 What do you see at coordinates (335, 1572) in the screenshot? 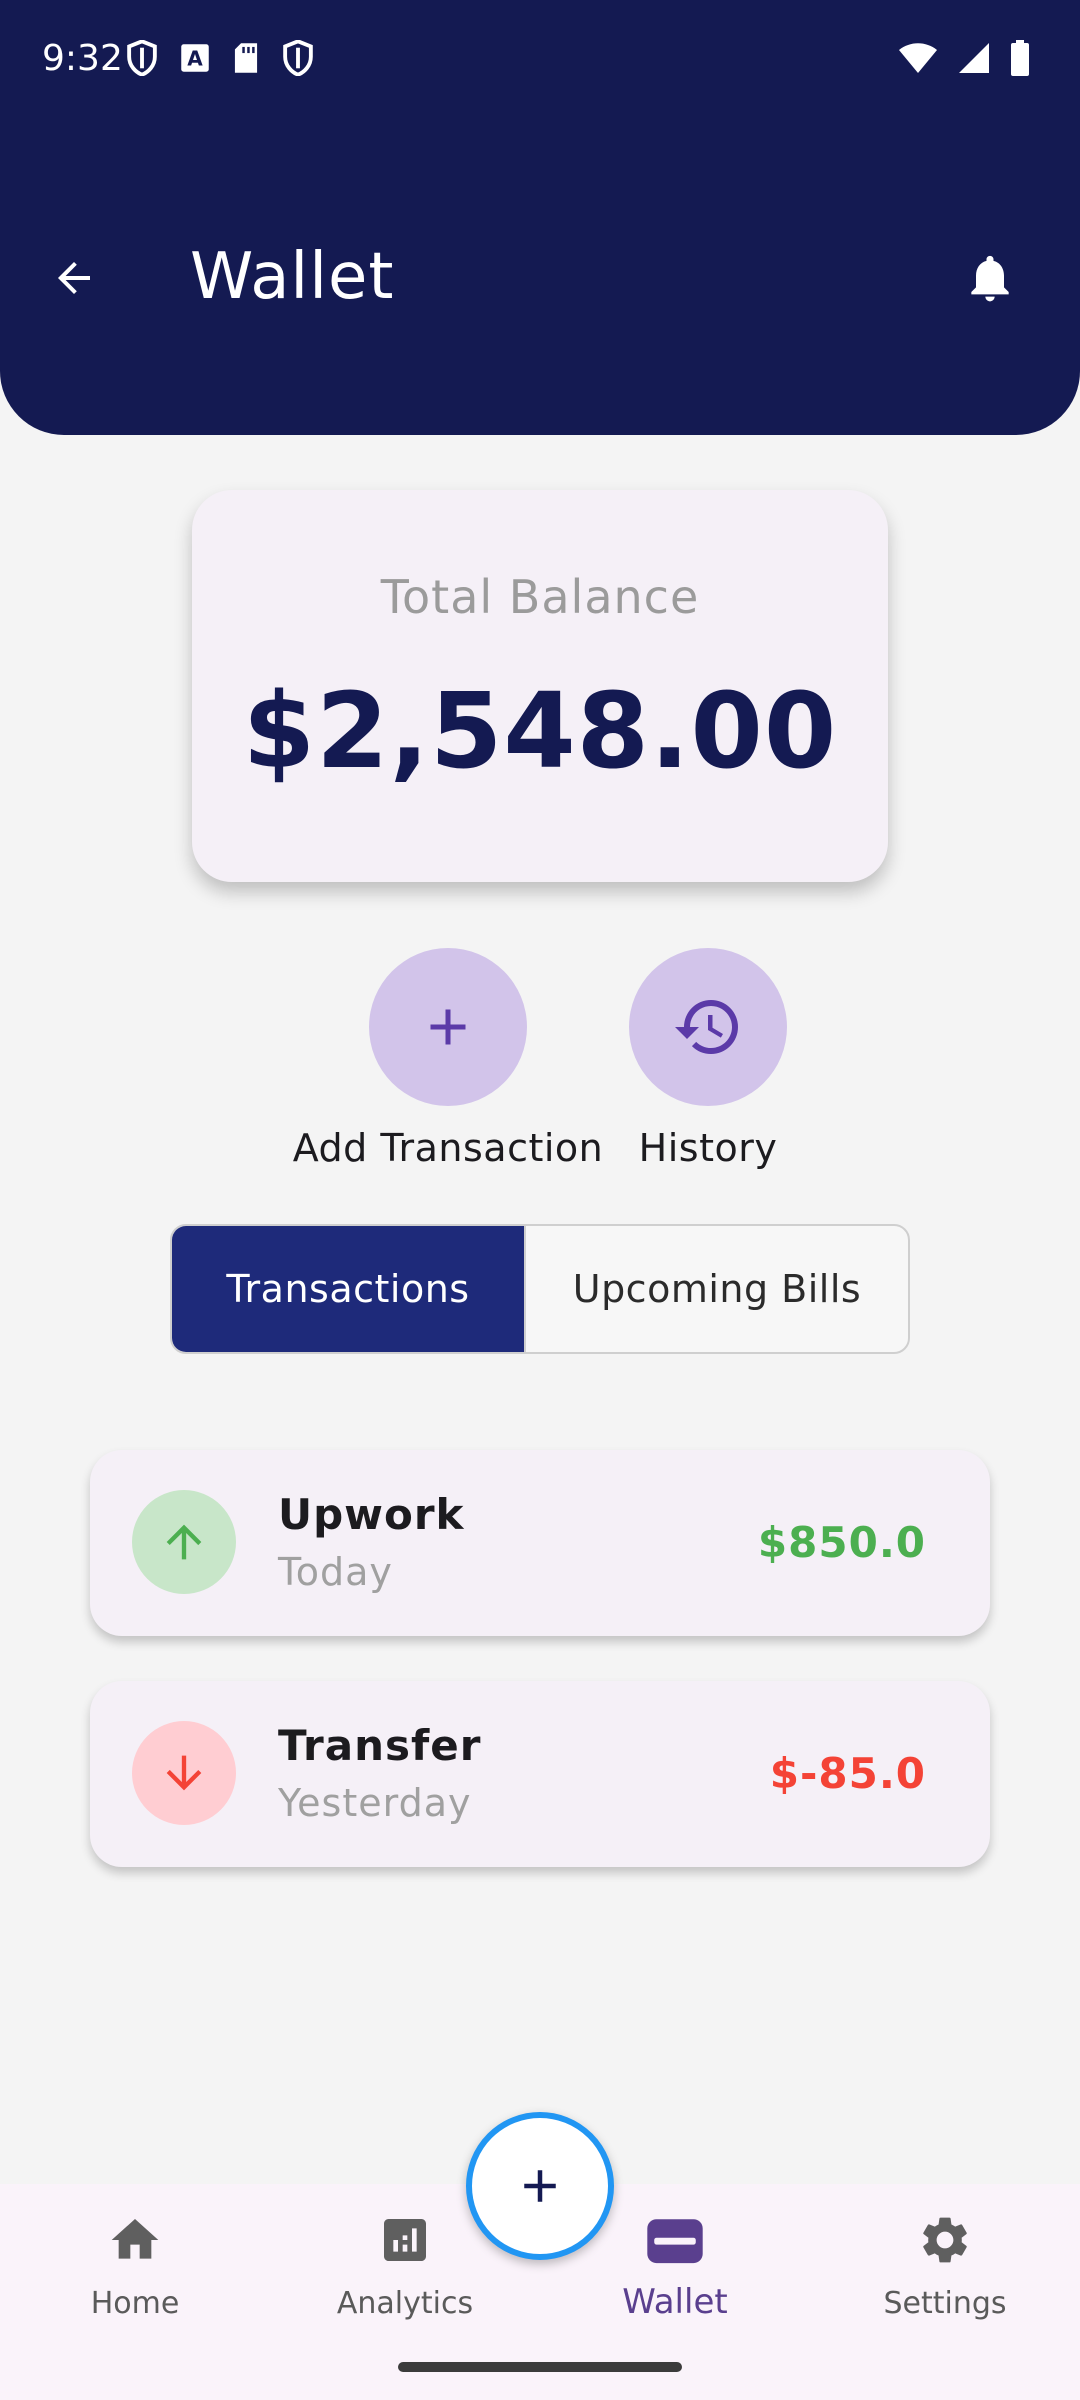
I see `transaction-date: Today` at bounding box center [335, 1572].